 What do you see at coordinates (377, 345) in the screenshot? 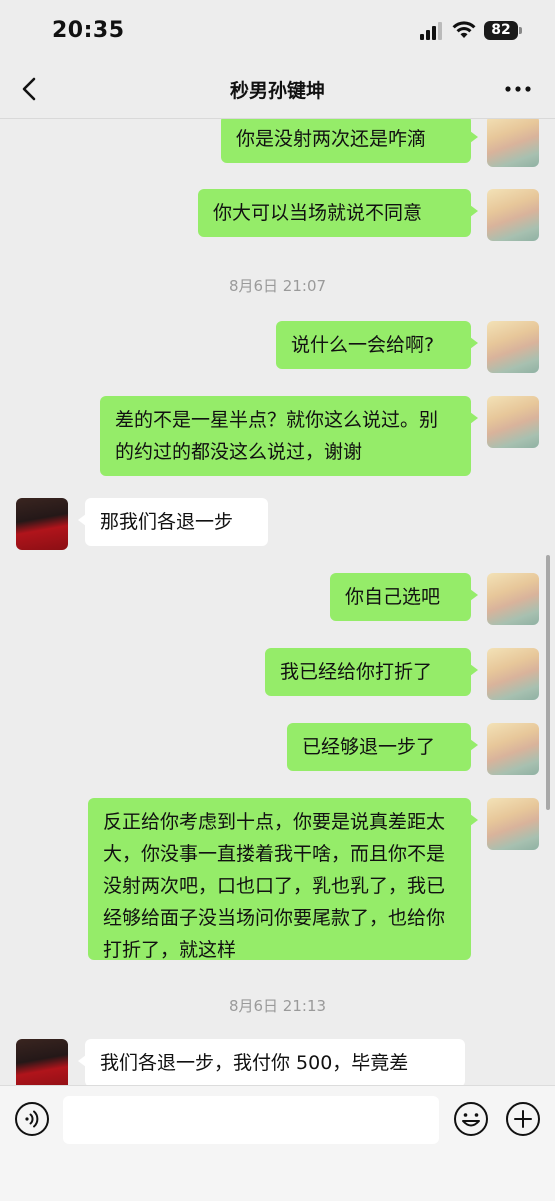
I see `message-bubble-sent: 说什么一会给啊?` at bounding box center [377, 345].